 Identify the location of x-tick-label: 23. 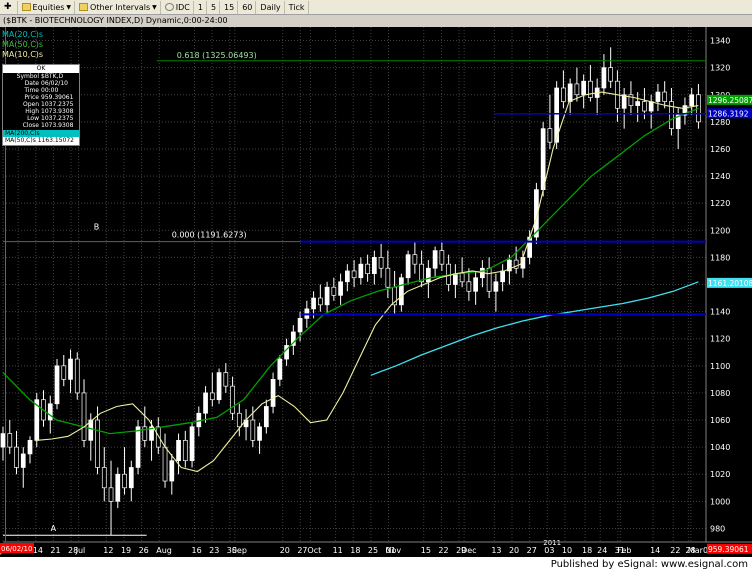
(214, 550).